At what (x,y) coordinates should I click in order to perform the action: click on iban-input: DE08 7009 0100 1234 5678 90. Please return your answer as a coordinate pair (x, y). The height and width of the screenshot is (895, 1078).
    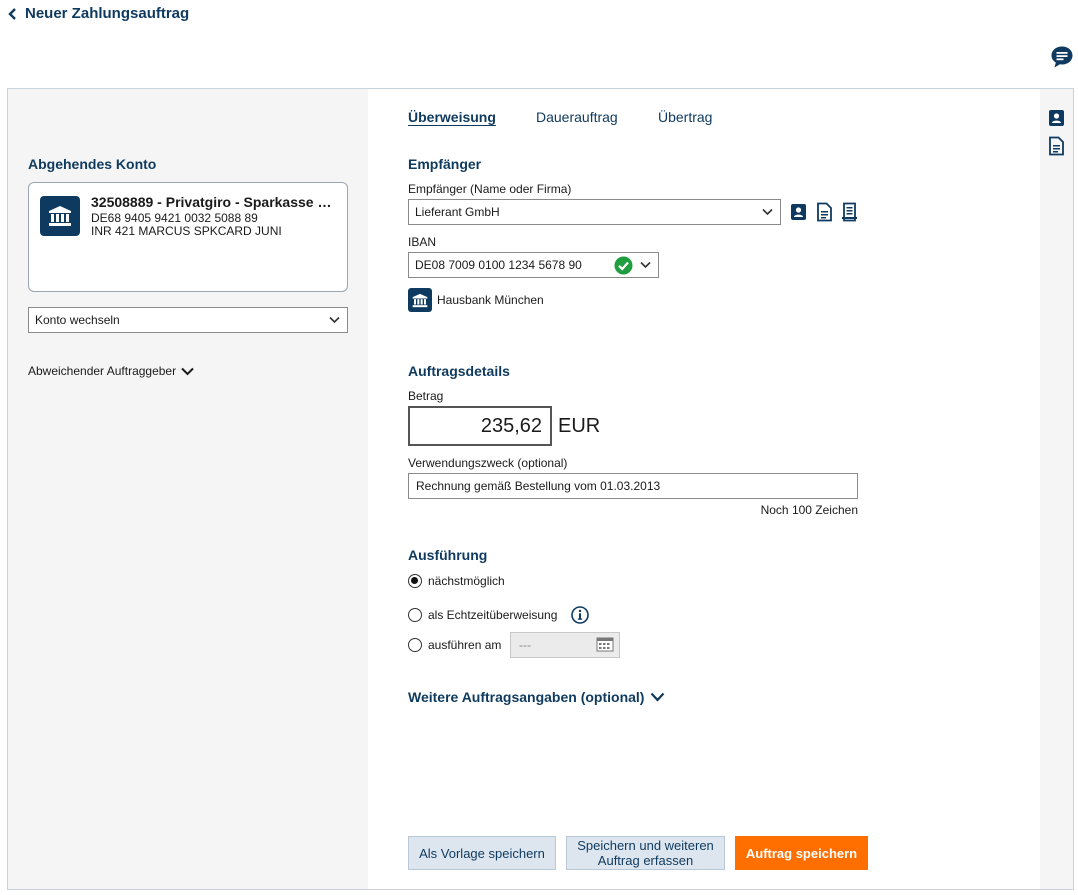
    Looking at the image, I should click on (533, 265).